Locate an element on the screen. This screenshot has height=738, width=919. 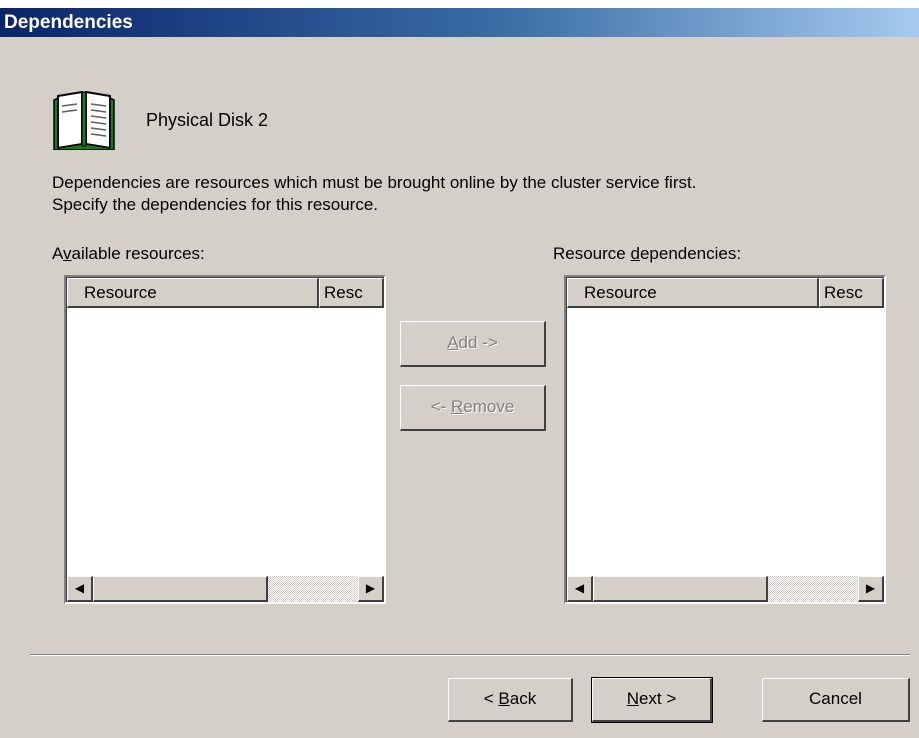
button-label: dd -> is located at coordinates (478, 342).